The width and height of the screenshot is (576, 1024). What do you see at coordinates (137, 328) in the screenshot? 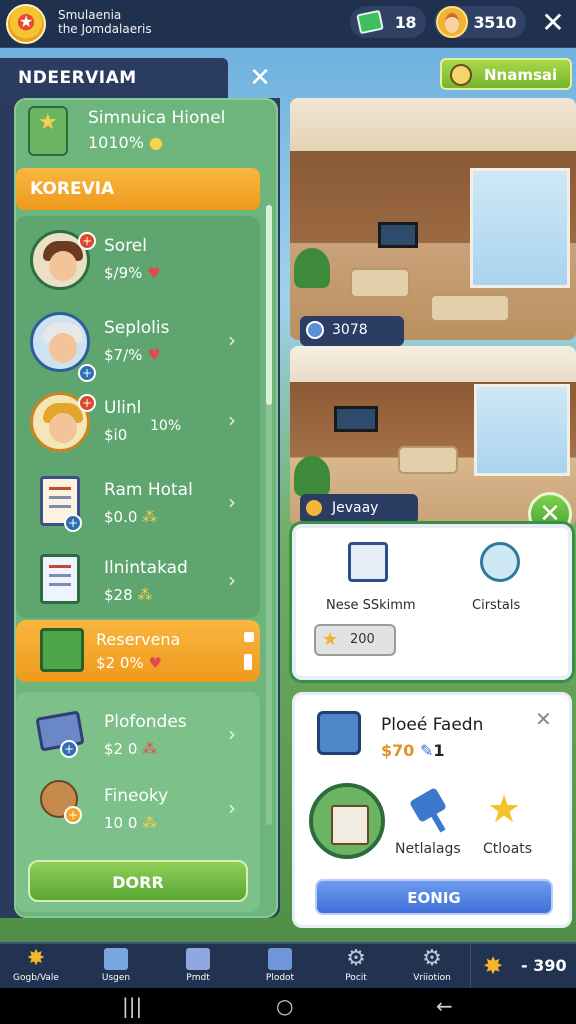
I see `item-name: Seplolis` at bounding box center [137, 328].